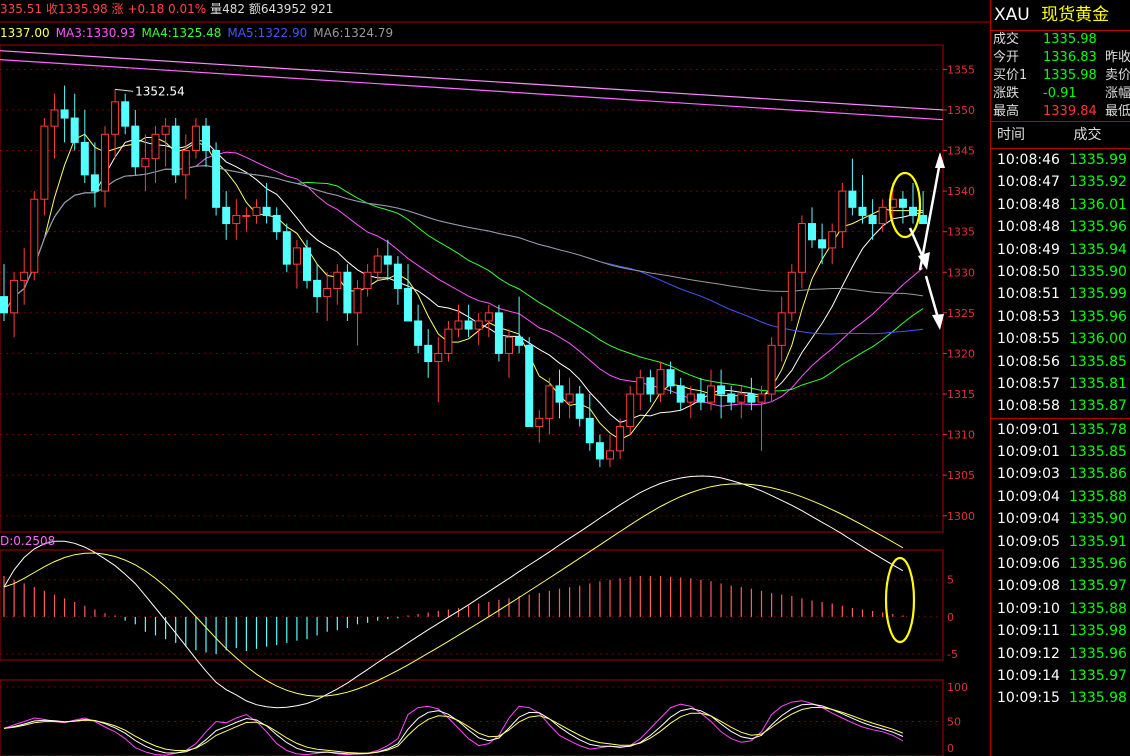  Describe the element at coordinates (1060, 227) in the screenshot. I see `tick-row: 10:08:48 1335.96` at that location.